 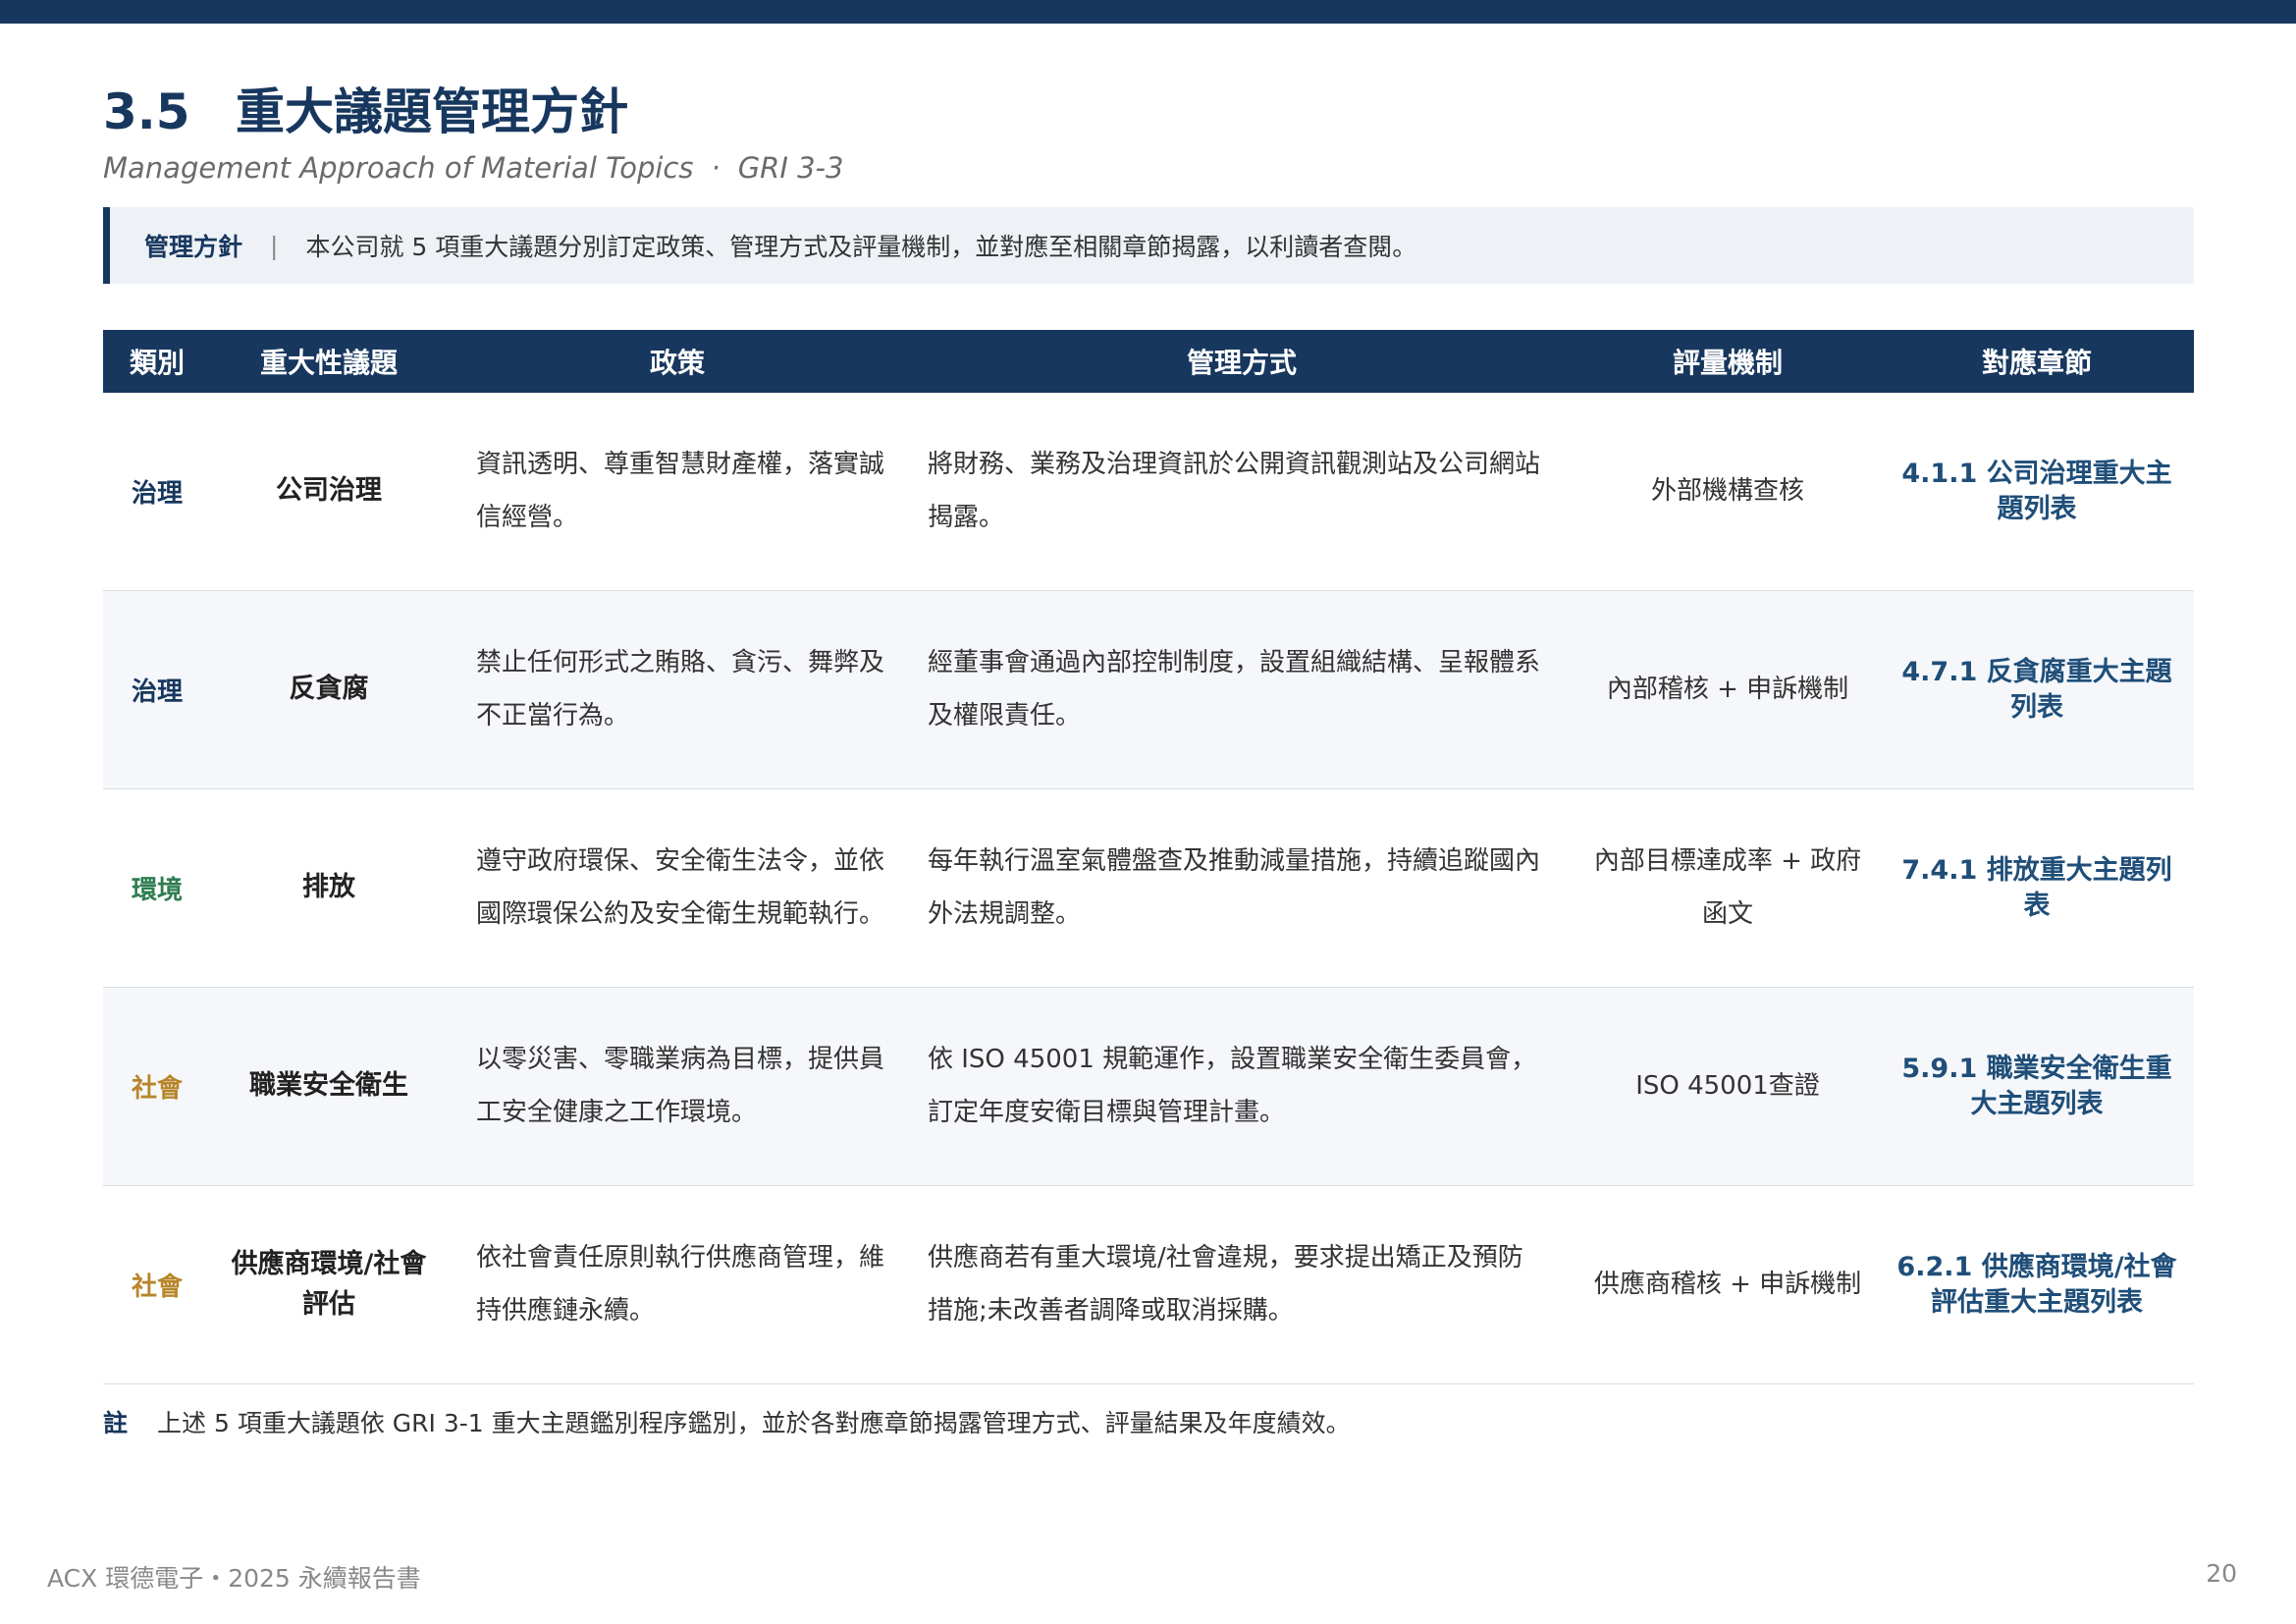 What do you see at coordinates (680, 887) in the screenshot?
I see `row-policy: 遵守政府環保、安全衛生法令，並依國際環保公約及安全衛生規範執行。` at bounding box center [680, 887].